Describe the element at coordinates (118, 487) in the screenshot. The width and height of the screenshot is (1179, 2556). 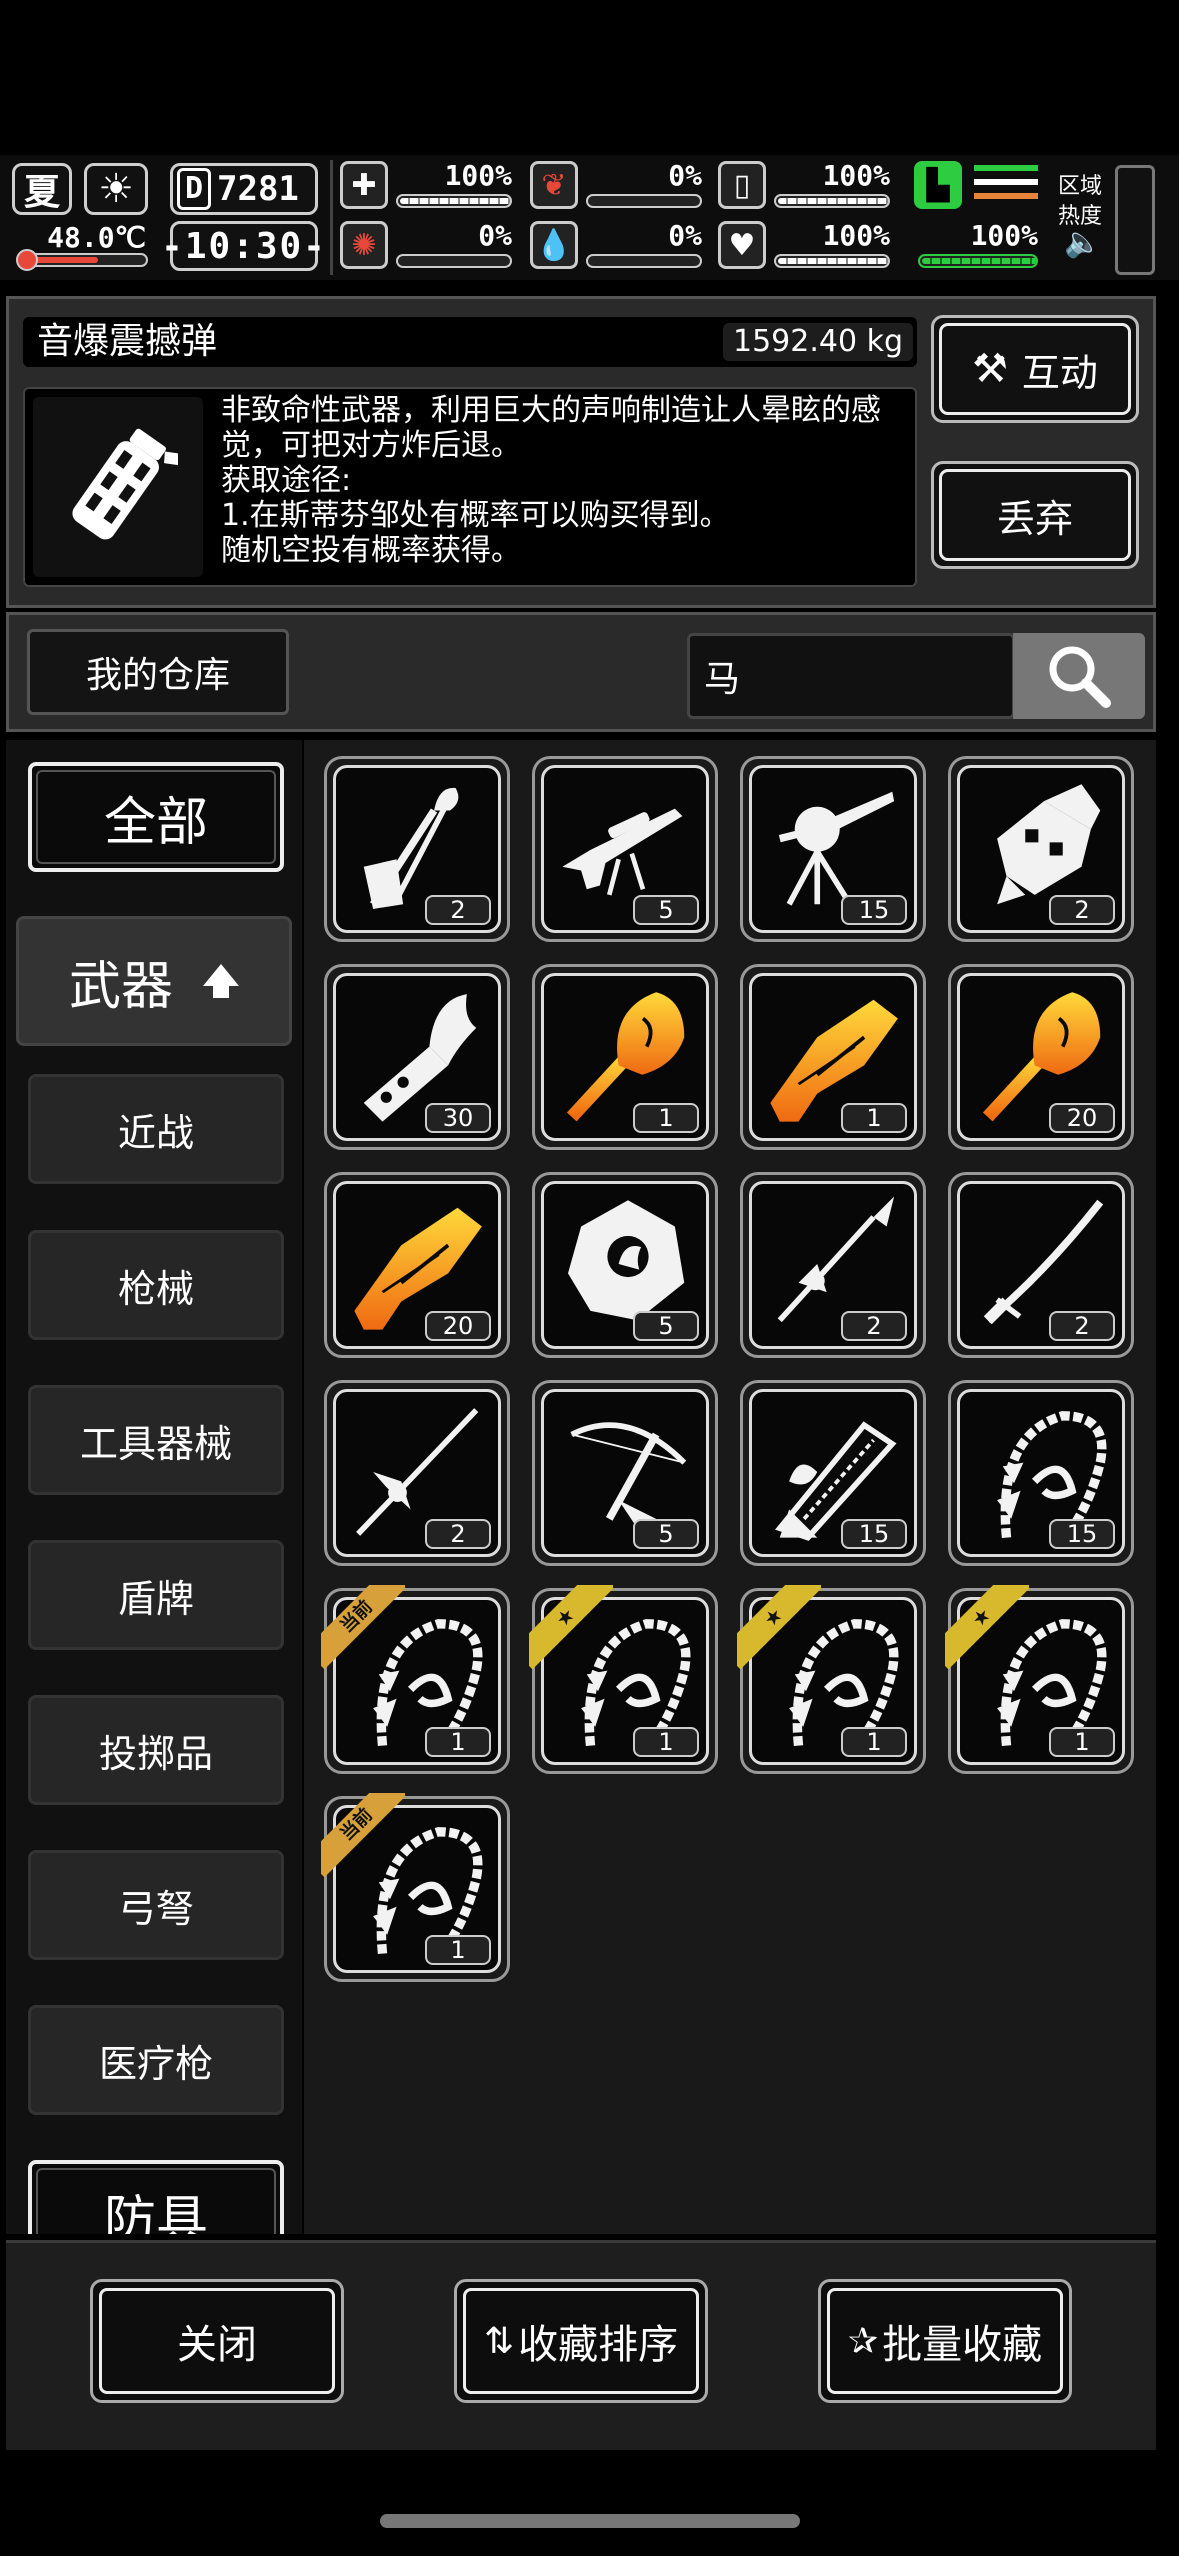
I see `grenade-icon` at that location.